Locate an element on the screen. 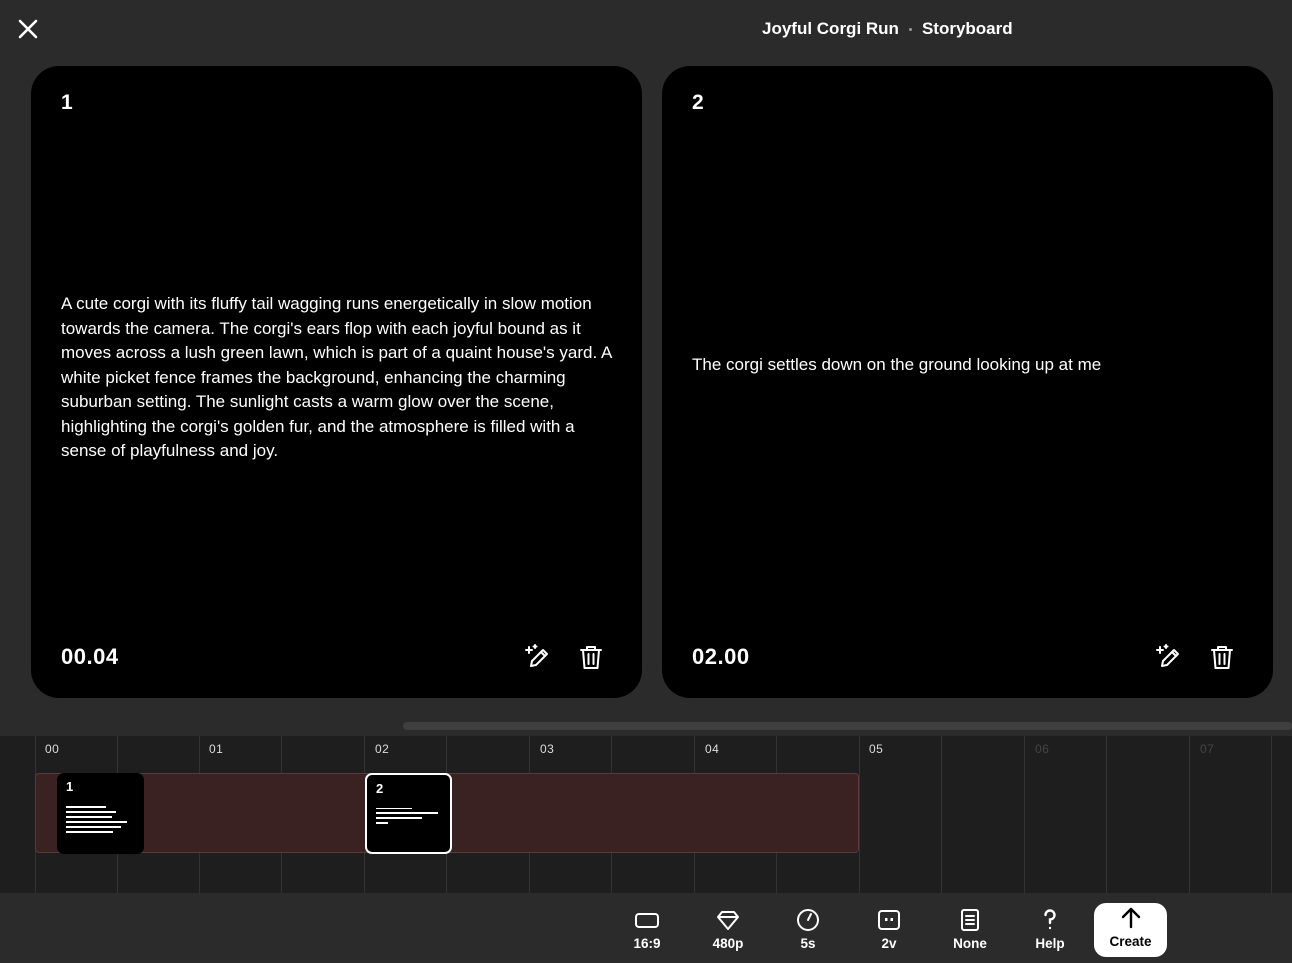 The width and height of the screenshot is (1292, 963). resolution-label: 480p is located at coordinates (728, 943).